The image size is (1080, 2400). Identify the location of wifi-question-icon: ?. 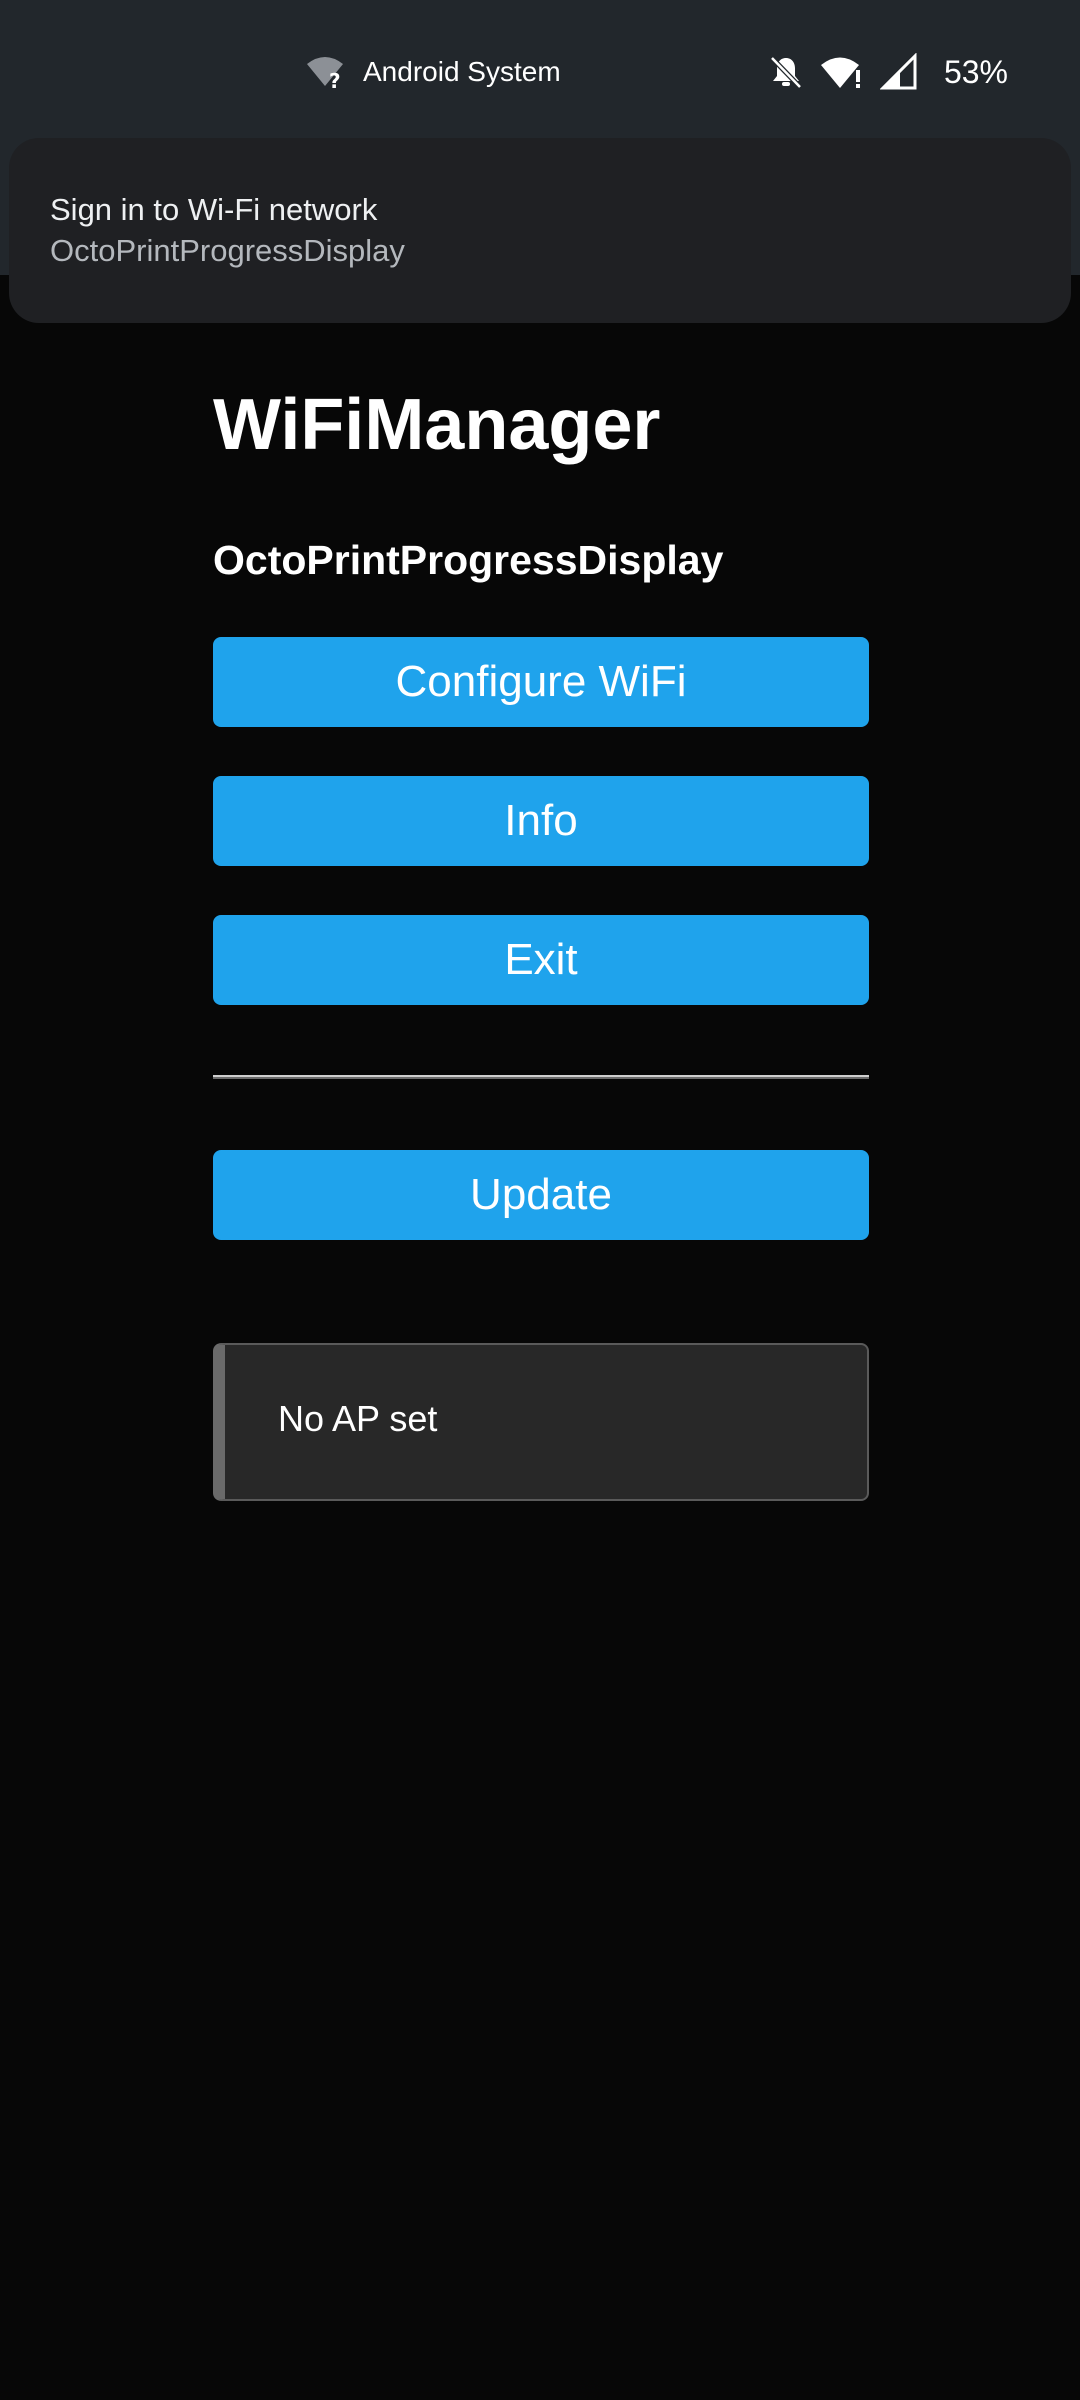
(325, 72).